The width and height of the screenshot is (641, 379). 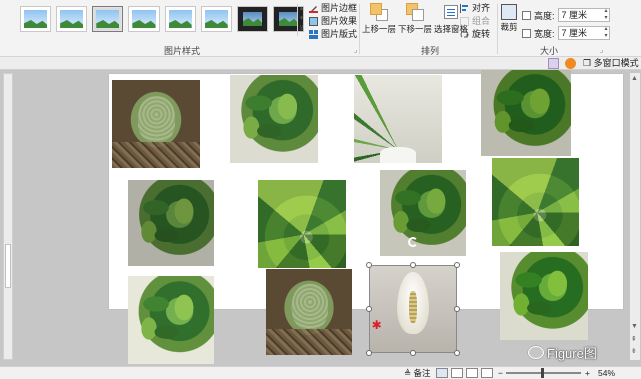 What do you see at coordinates (457, 265) in the screenshot?
I see `resize-handle-ne` at bounding box center [457, 265].